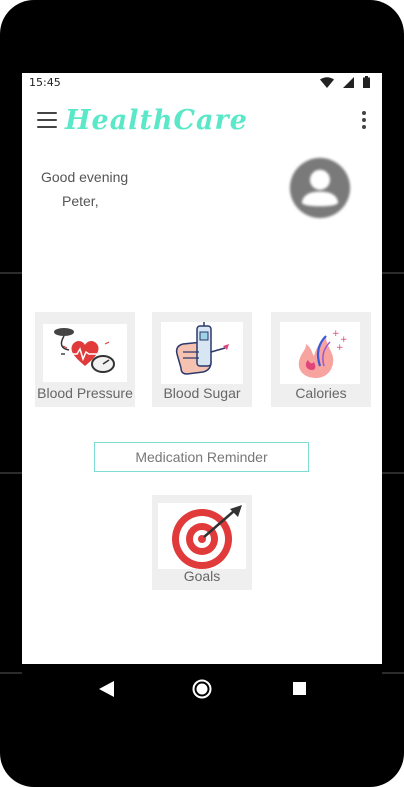 This screenshot has height=787, width=404. Describe the element at coordinates (48, 121) in the screenshot. I see `hamburger-menu-icon` at that location.